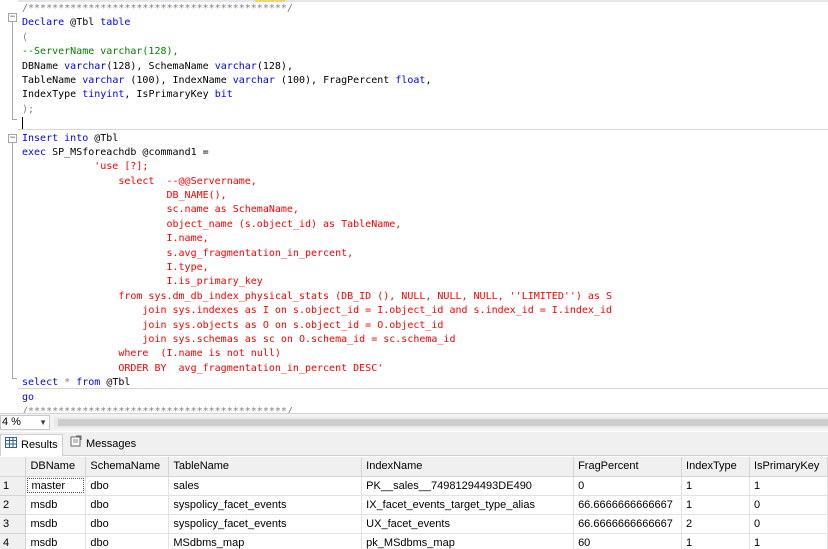 This screenshot has width=828, height=549. I want to click on code-token: DB_NAME(),, so click(124, 196).